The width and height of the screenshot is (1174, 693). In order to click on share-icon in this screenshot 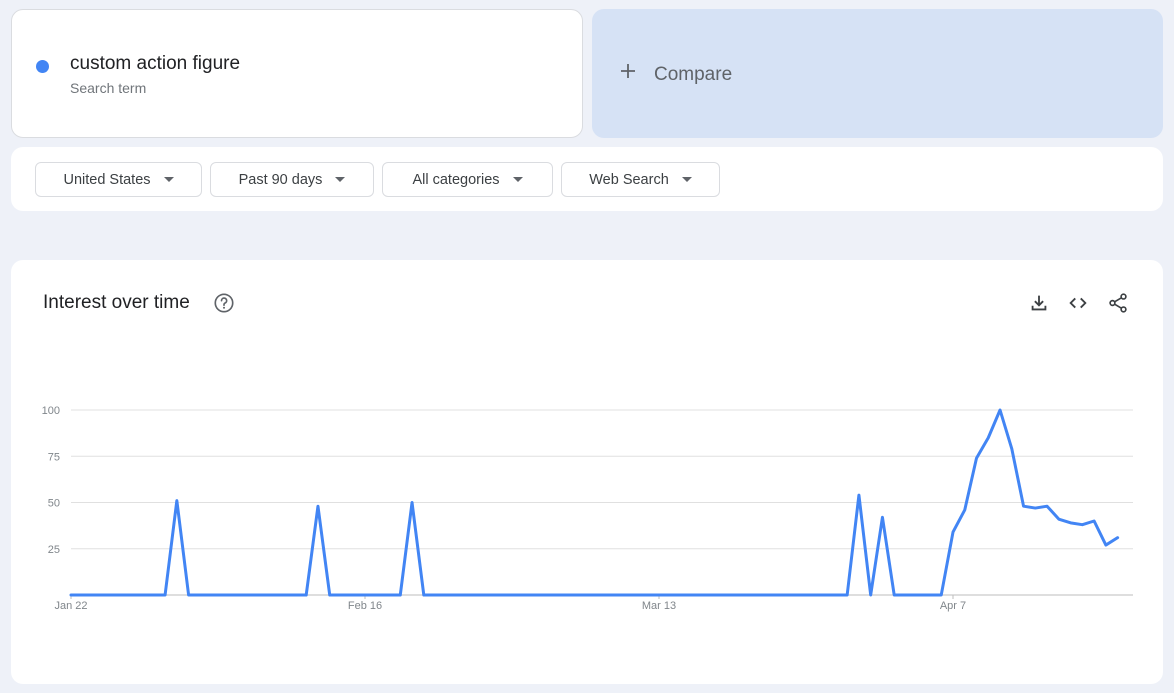, I will do `click(1118, 303)`.